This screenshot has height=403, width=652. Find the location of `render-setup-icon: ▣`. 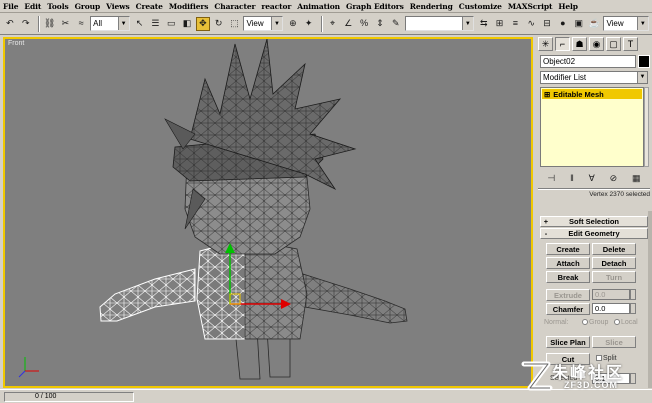

render-setup-icon: ▣ is located at coordinates (579, 24).